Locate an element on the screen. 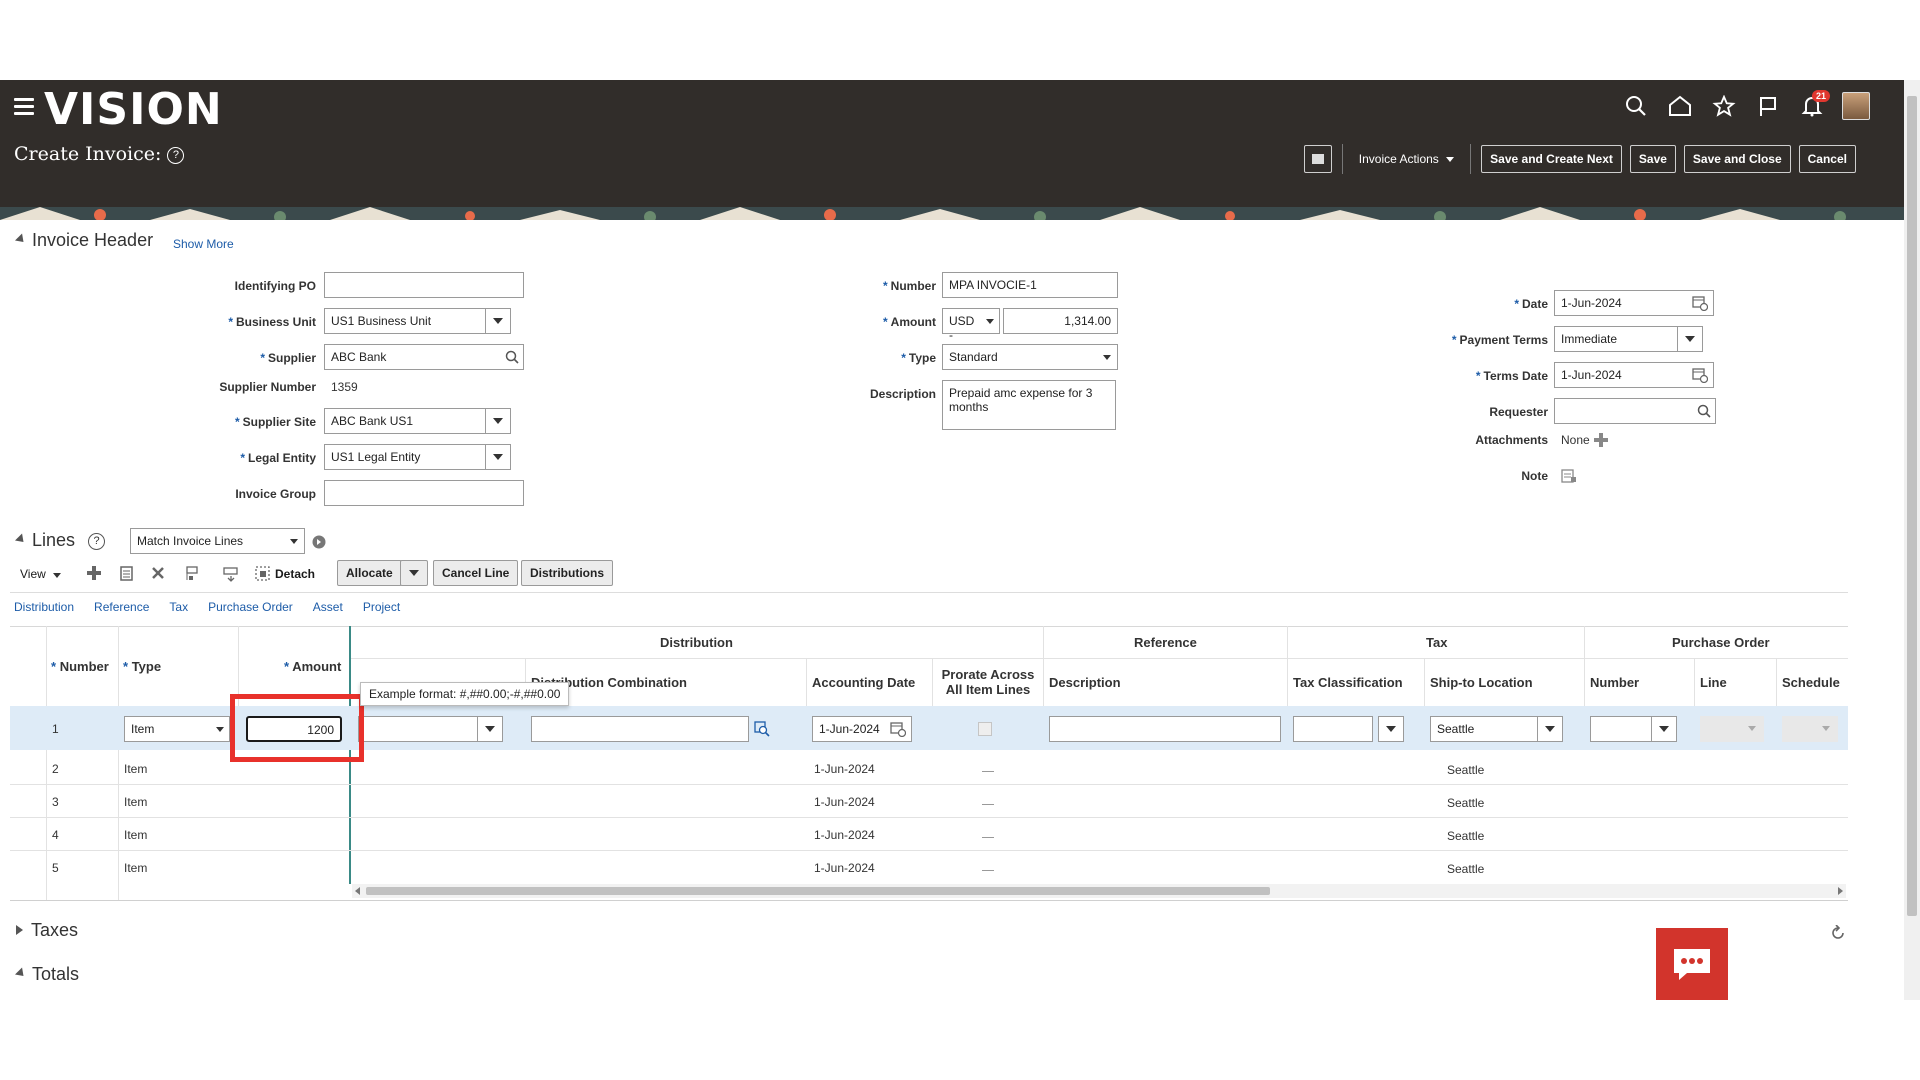  chevron-down-icon is located at coordinates (1752, 728).